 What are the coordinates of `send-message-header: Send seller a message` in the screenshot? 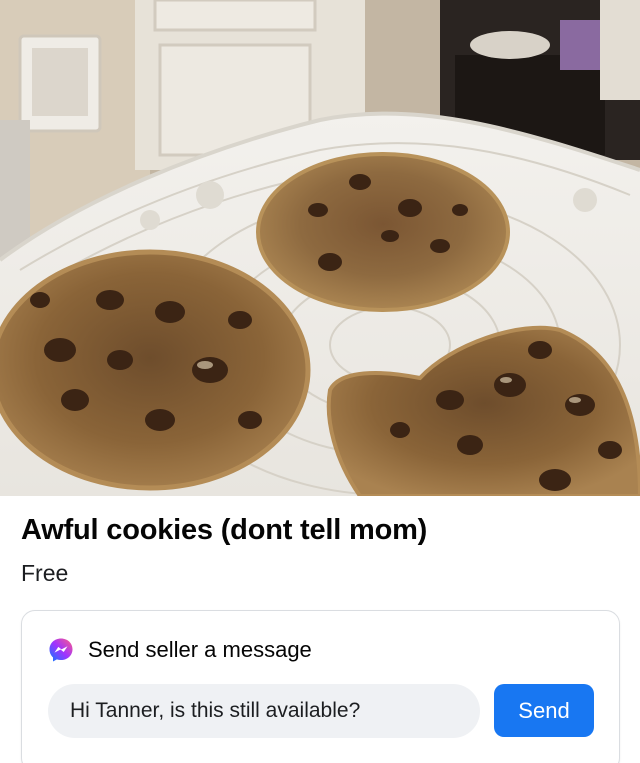 It's located at (180, 650).